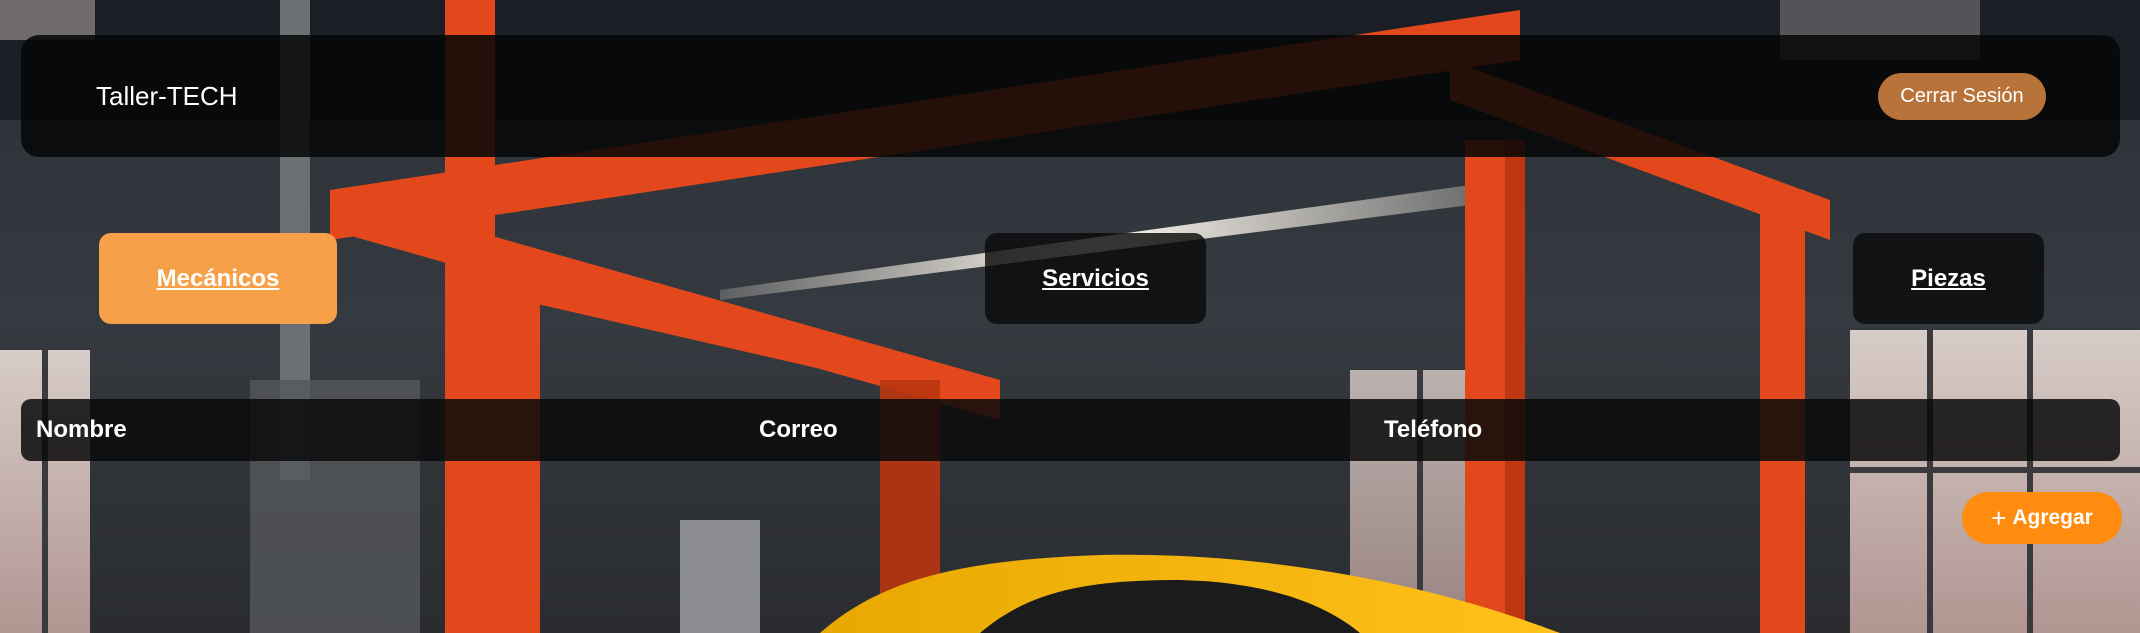  Describe the element at coordinates (2052, 517) in the screenshot. I see `add-button-label: Agregar` at that location.